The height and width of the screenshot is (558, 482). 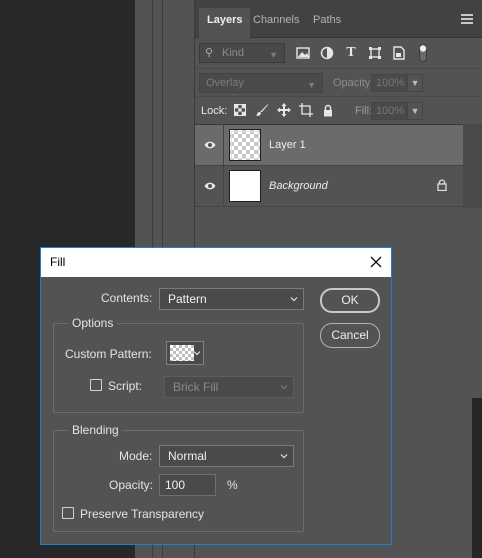 What do you see at coordinates (182, 353) in the screenshot?
I see `pattern-preview` at bounding box center [182, 353].